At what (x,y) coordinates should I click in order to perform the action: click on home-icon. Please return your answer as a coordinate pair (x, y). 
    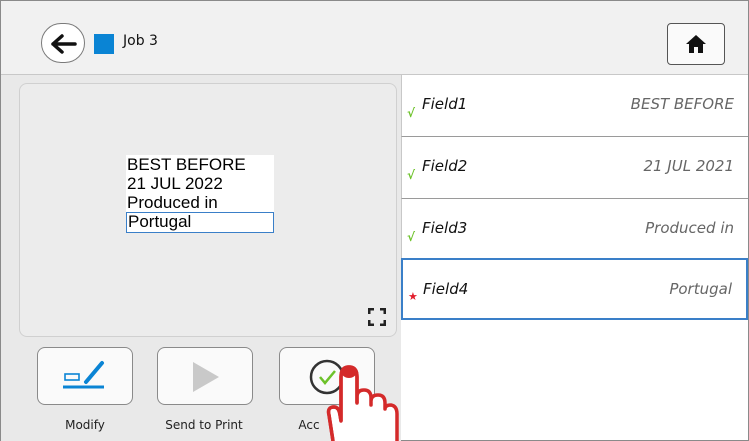
    Looking at the image, I should click on (696, 44).